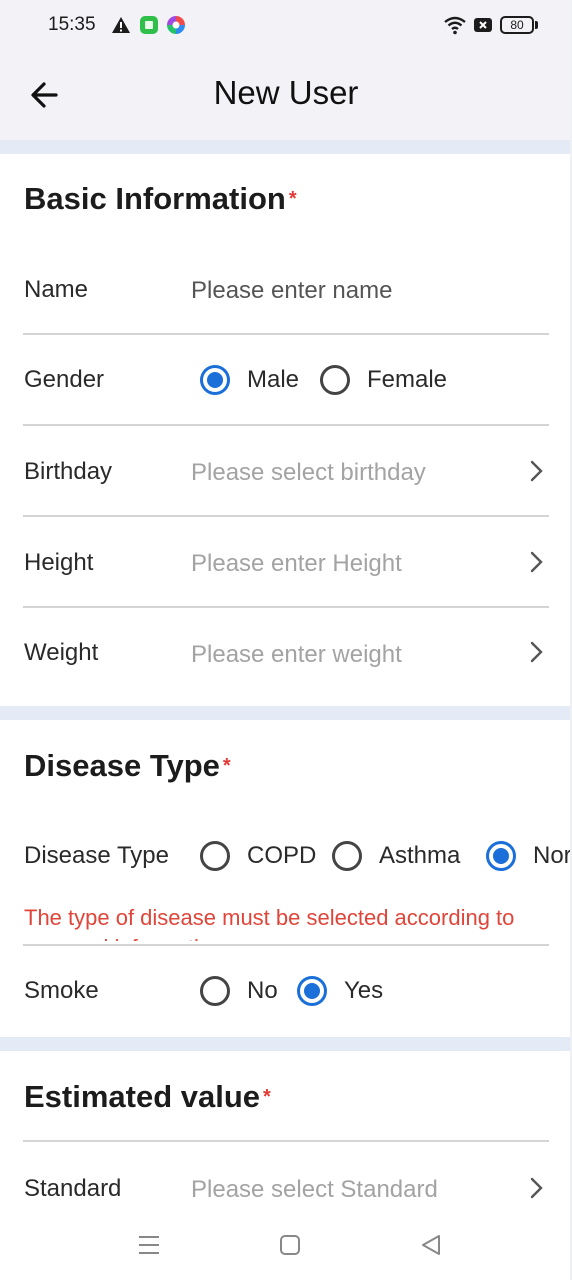 Image resolution: width=572 pixels, height=1280 pixels. Describe the element at coordinates (483, 25) in the screenshot. I see `sim-off-icon` at that location.